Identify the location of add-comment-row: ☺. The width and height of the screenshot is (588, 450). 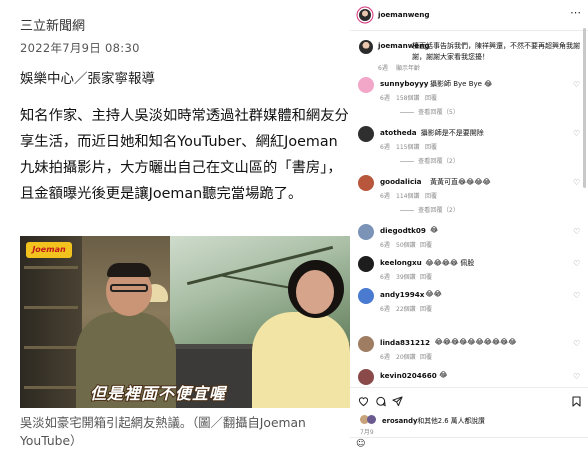
(469, 443).